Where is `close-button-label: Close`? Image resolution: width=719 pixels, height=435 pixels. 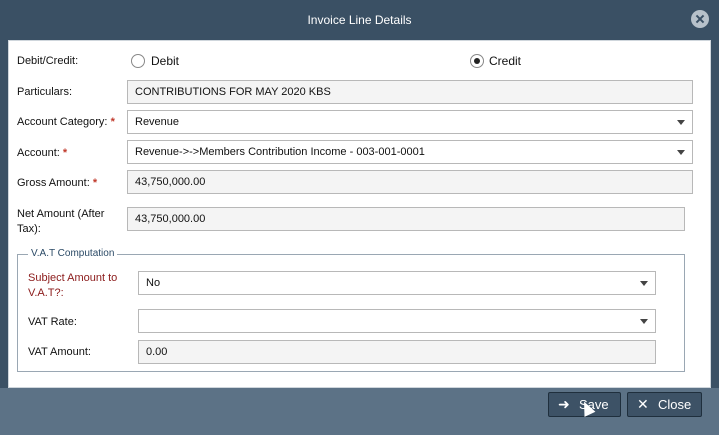
close-button-label: Close is located at coordinates (675, 404).